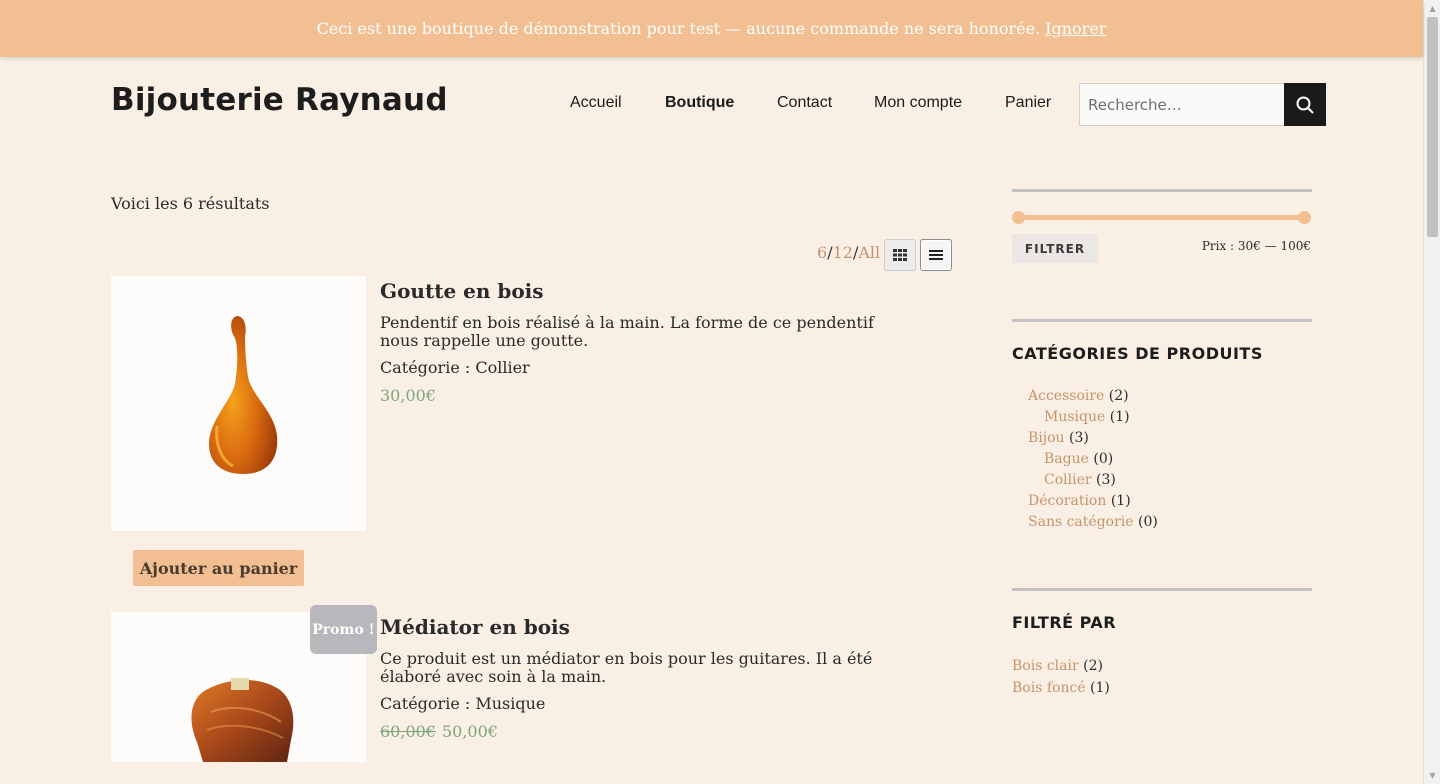 This screenshot has width=1440, height=784. What do you see at coordinates (1045, 666) in the screenshot?
I see `filter-link: Bois clair` at bounding box center [1045, 666].